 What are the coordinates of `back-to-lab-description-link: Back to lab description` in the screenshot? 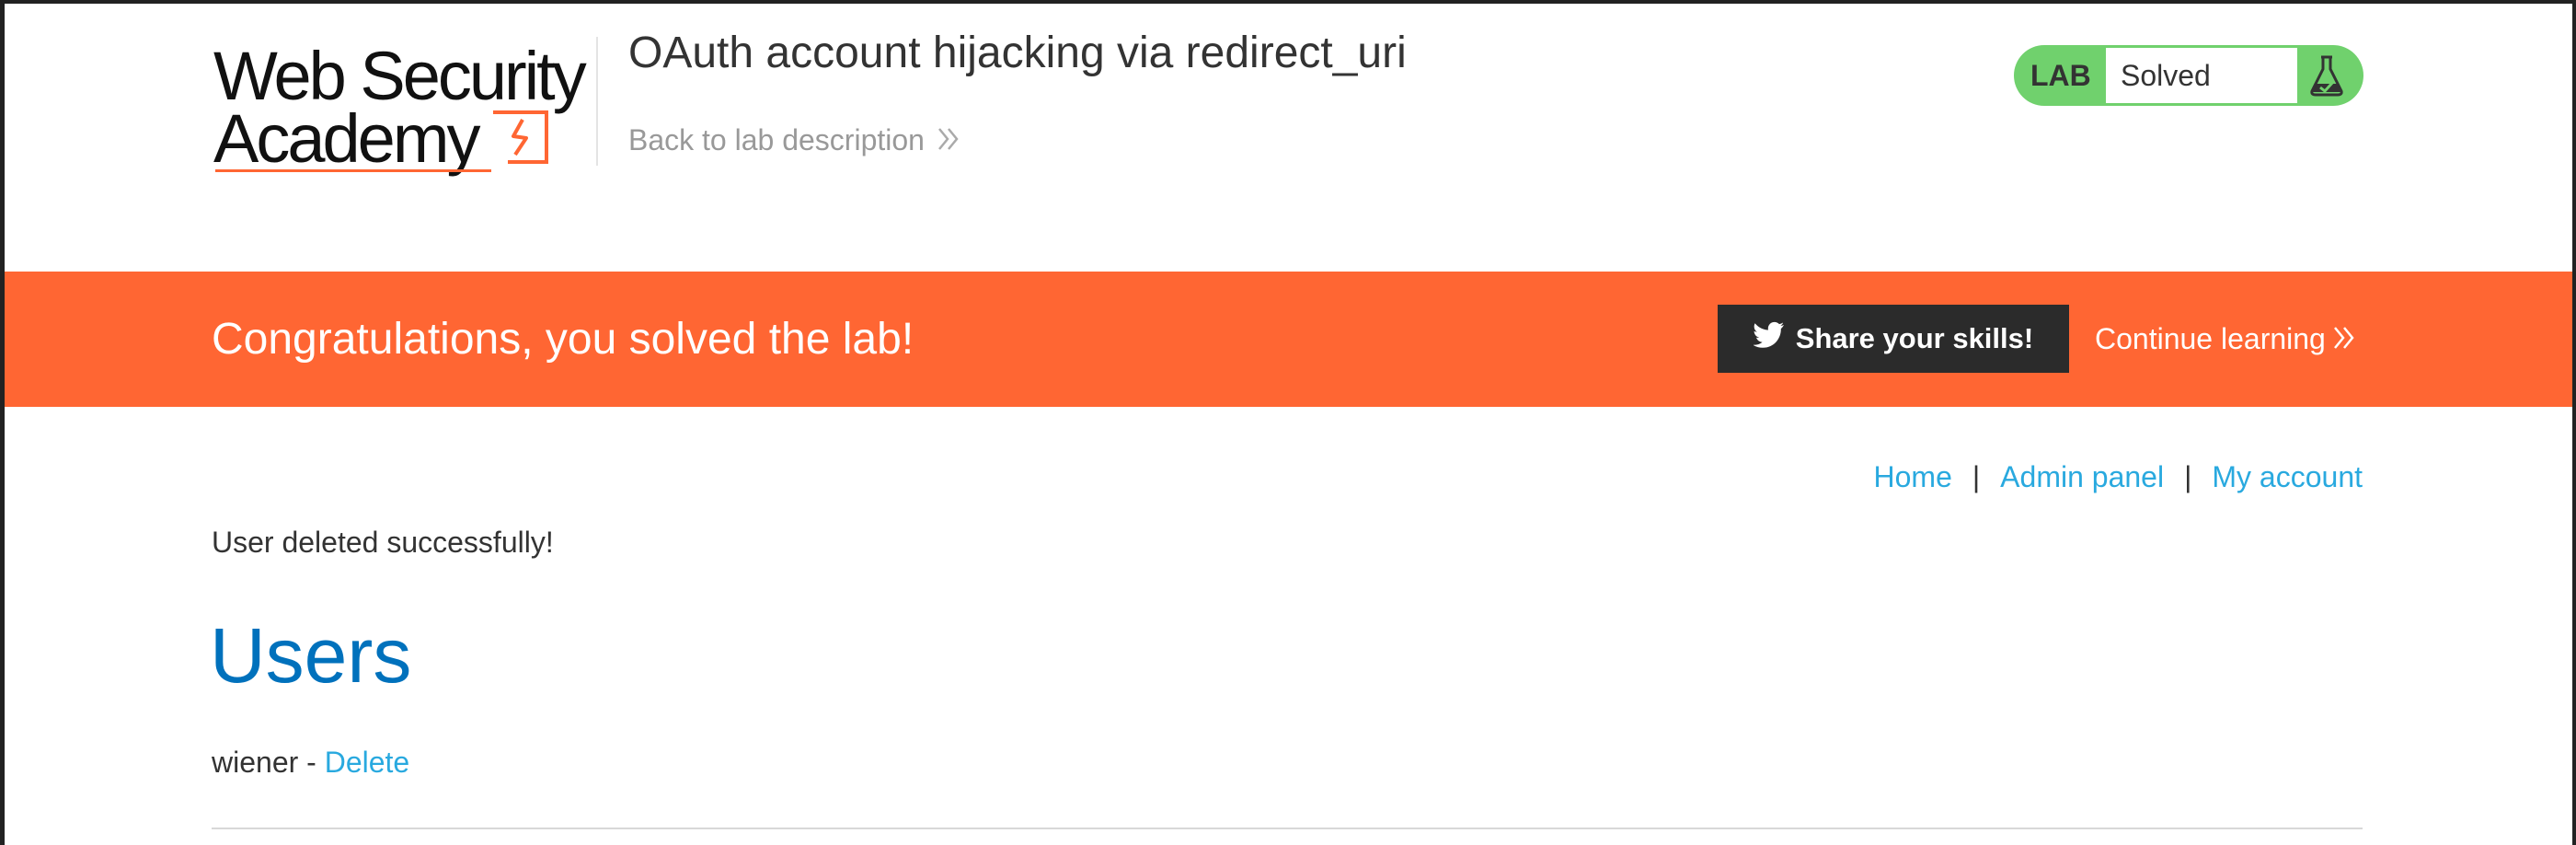 It's located at (794, 141).